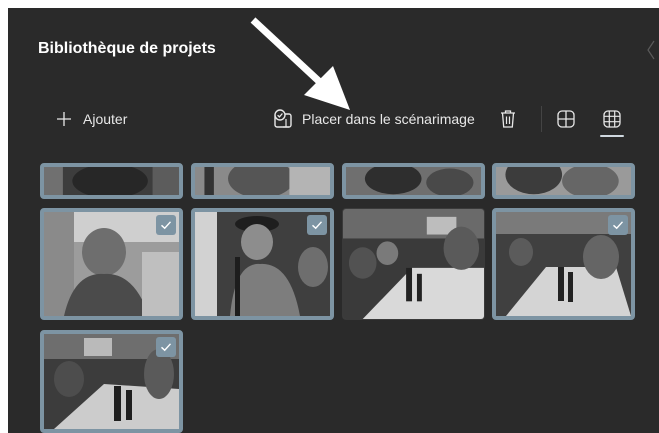 The width and height of the screenshot is (659, 433). Describe the element at coordinates (566, 119) in the screenshot. I see `grid-large-icon` at that location.